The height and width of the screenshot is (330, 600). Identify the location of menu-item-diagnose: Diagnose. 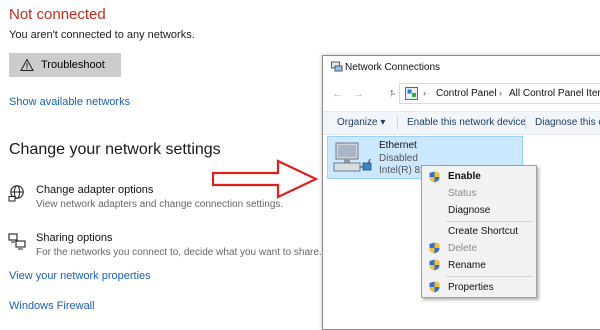
(469, 210).